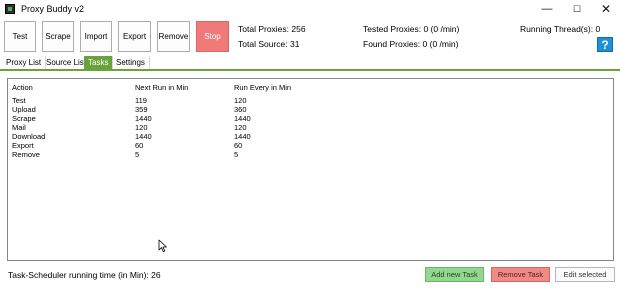 This screenshot has width=620, height=290. I want to click on title-bar: Proxy Buddy v2 — ☐ ✕, so click(310, 10).